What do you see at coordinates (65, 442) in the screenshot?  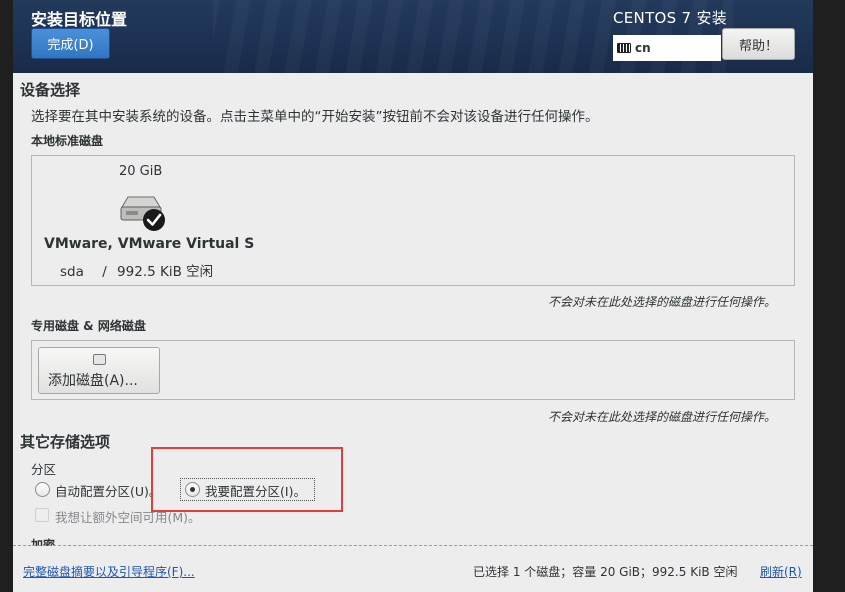 I see `other-storage-title: 其它存储选项` at bounding box center [65, 442].